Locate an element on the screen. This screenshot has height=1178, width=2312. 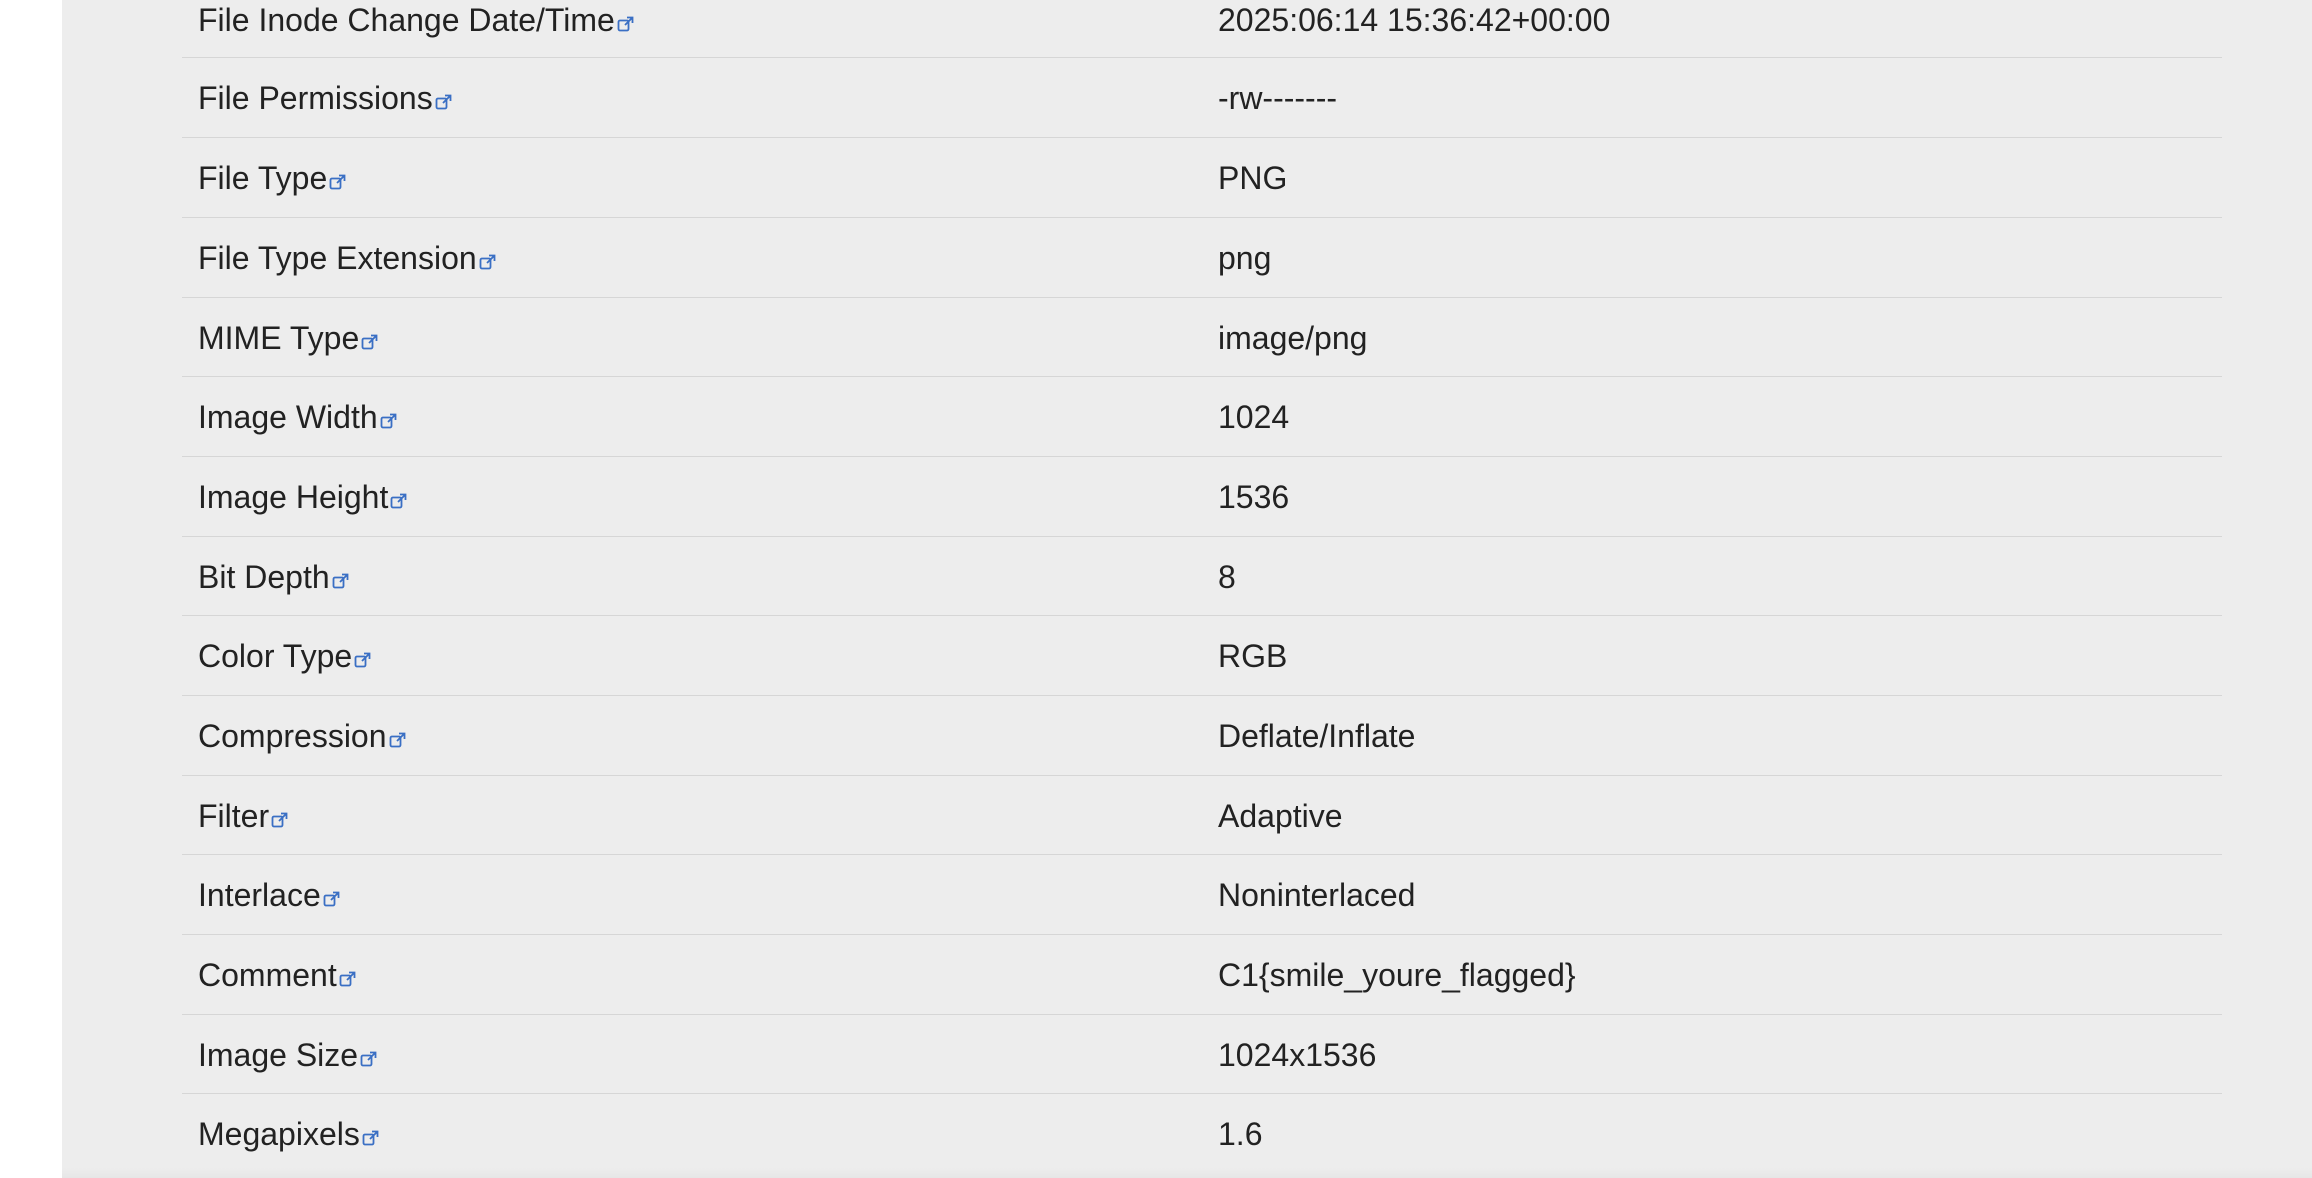
tag-value: Deflate/Inflate is located at coordinates (1317, 736).